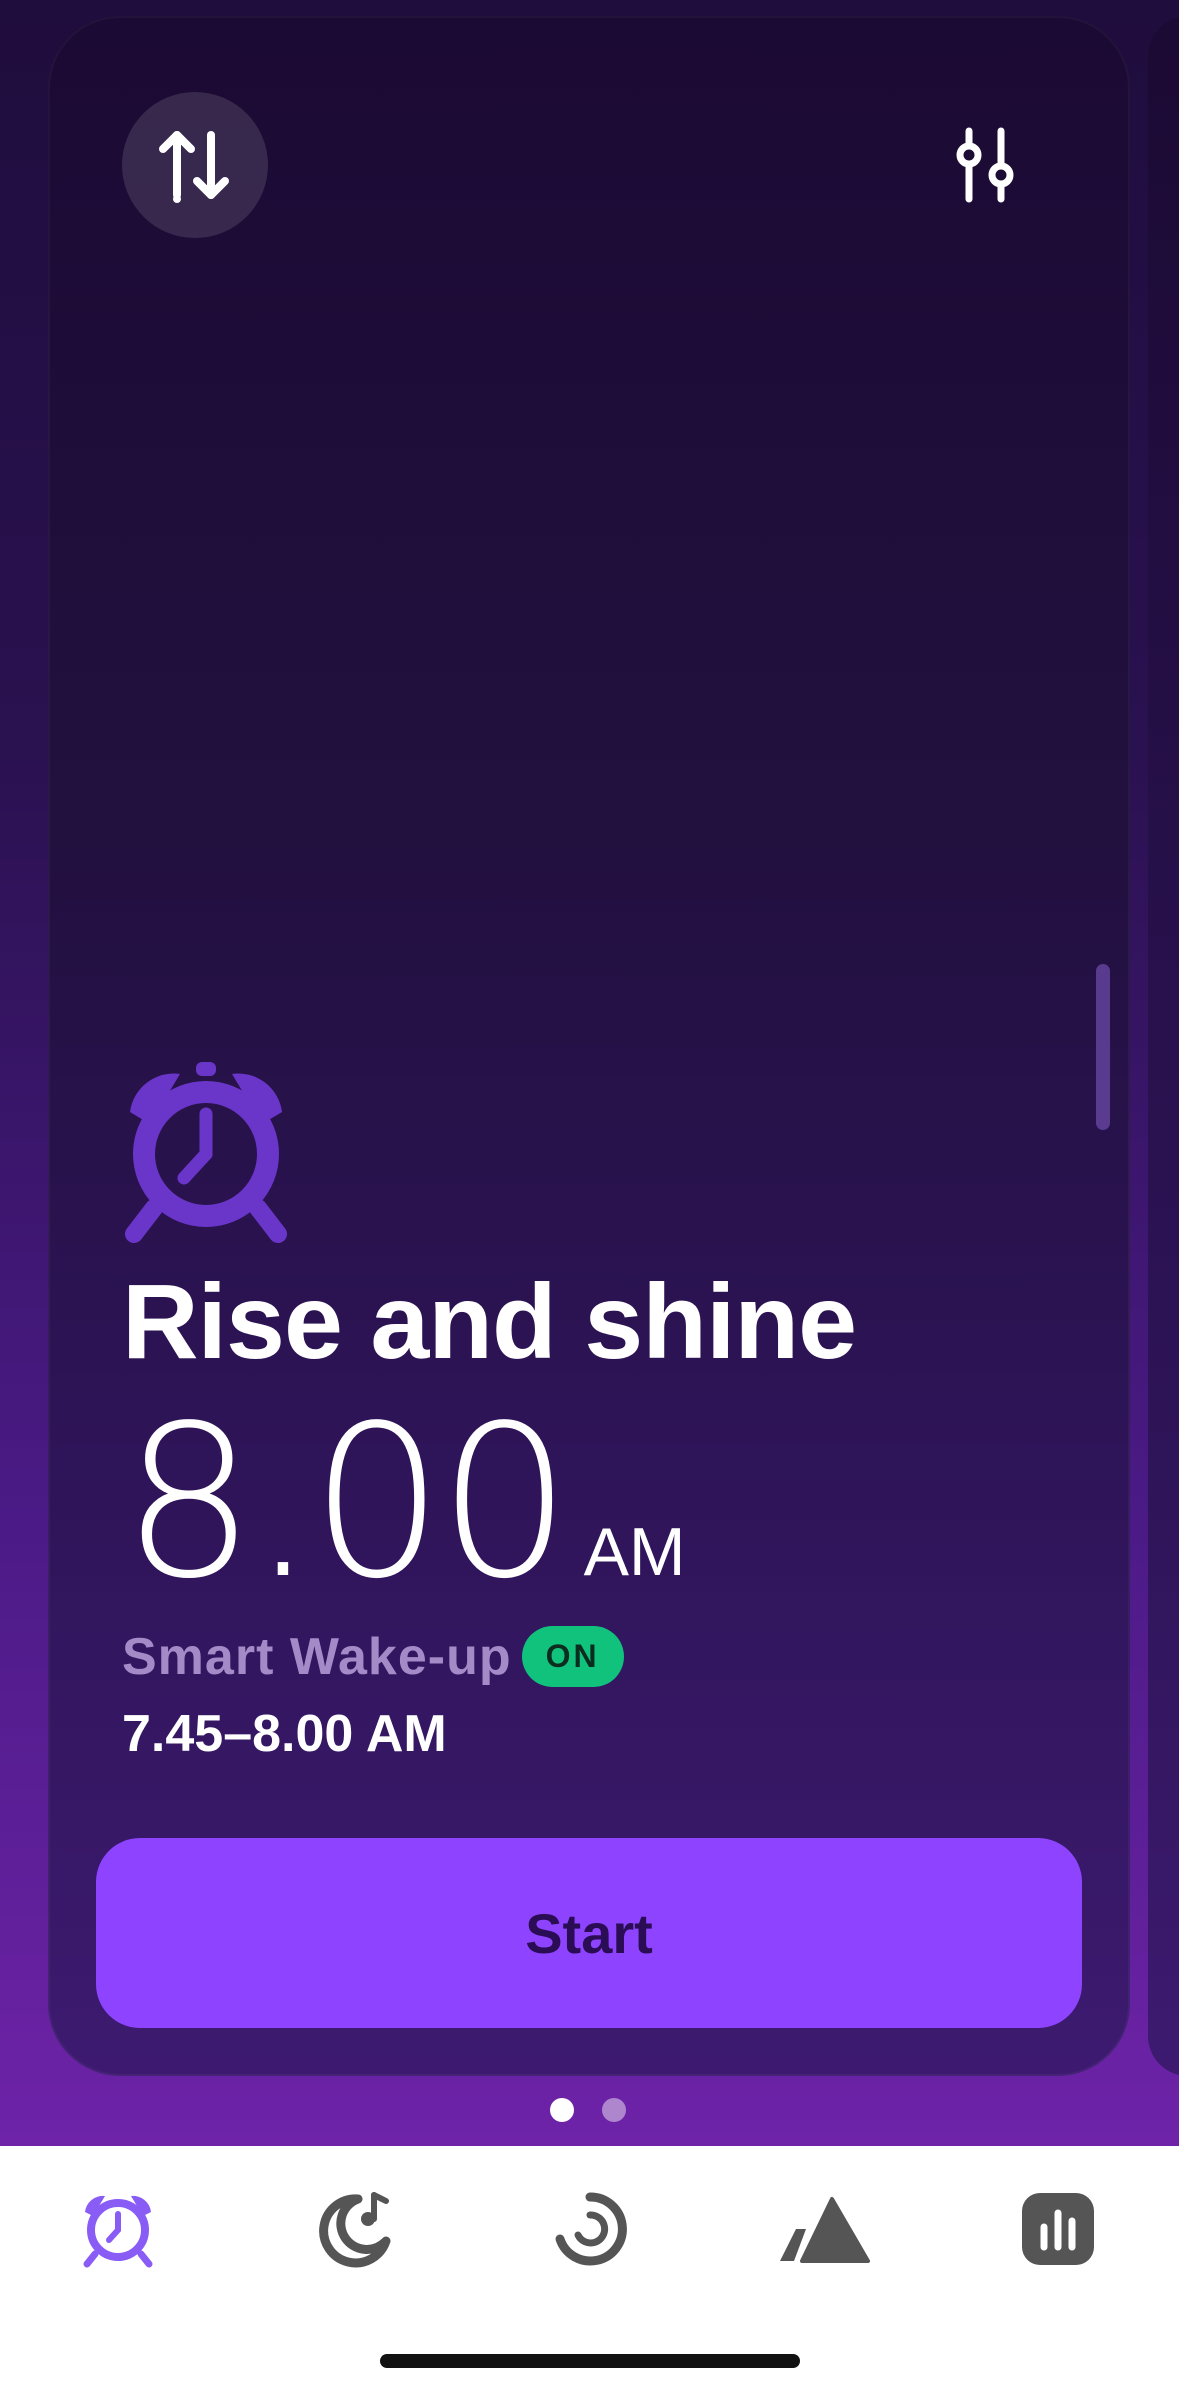  I want to click on sliders-icon, so click(985, 165).